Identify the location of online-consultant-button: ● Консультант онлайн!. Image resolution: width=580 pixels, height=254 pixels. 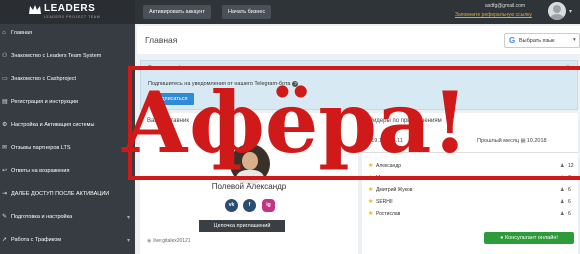
(529, 238).